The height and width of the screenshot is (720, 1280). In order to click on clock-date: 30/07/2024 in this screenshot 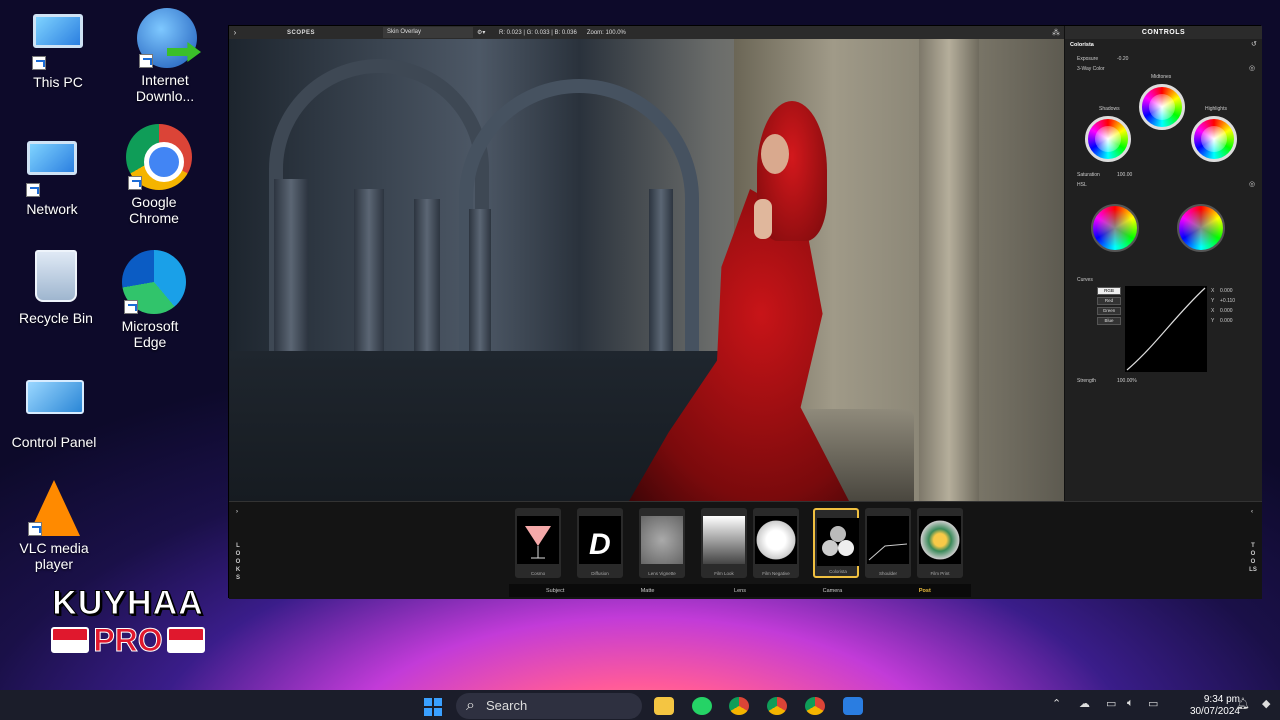, I will do `click(1214, 711)`.